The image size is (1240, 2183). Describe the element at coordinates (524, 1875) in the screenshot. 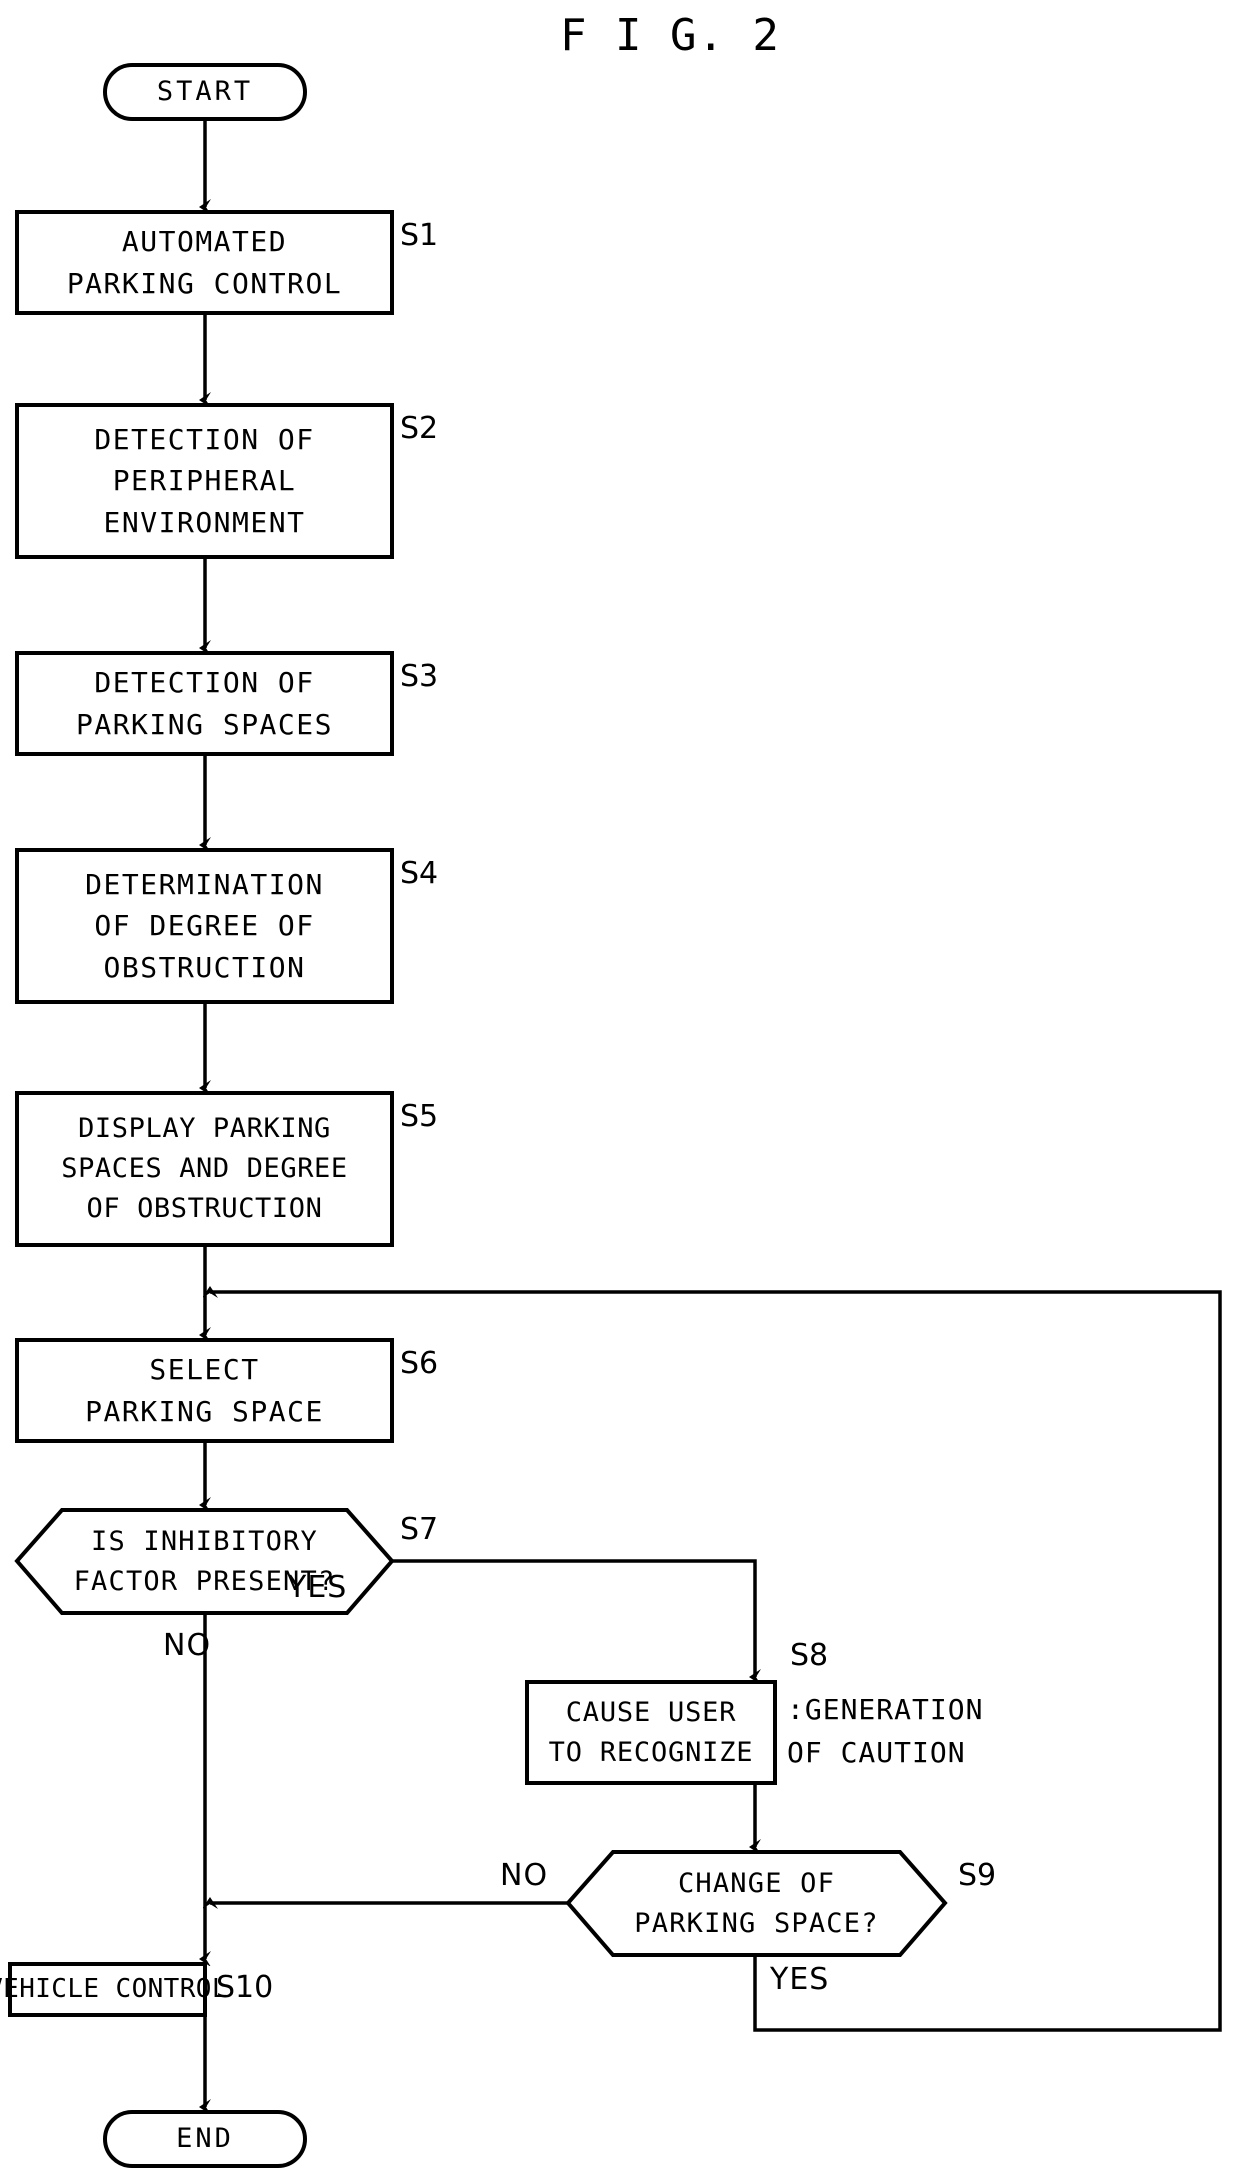

I see `s9-no-branch-label: NO` at that location.